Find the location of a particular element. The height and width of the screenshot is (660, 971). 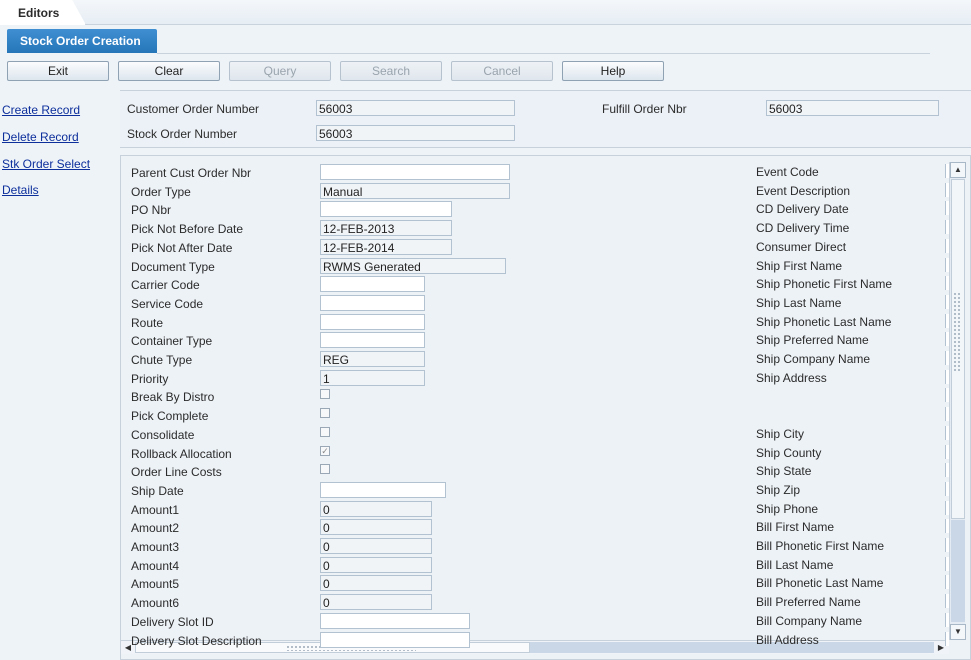

cancel-button: Cancel is located at coordinates (502, 71).